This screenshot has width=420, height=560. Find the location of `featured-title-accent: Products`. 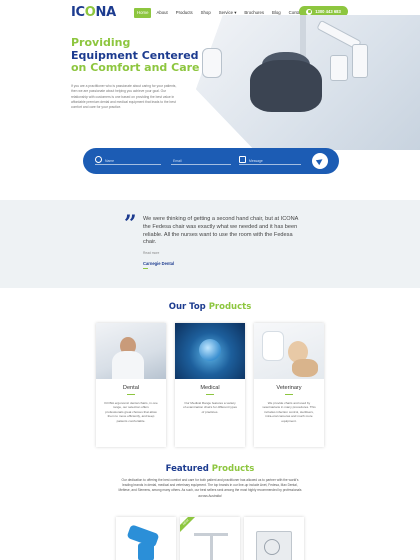

featured-title-accent: Products is located at coordinates (233, 469).